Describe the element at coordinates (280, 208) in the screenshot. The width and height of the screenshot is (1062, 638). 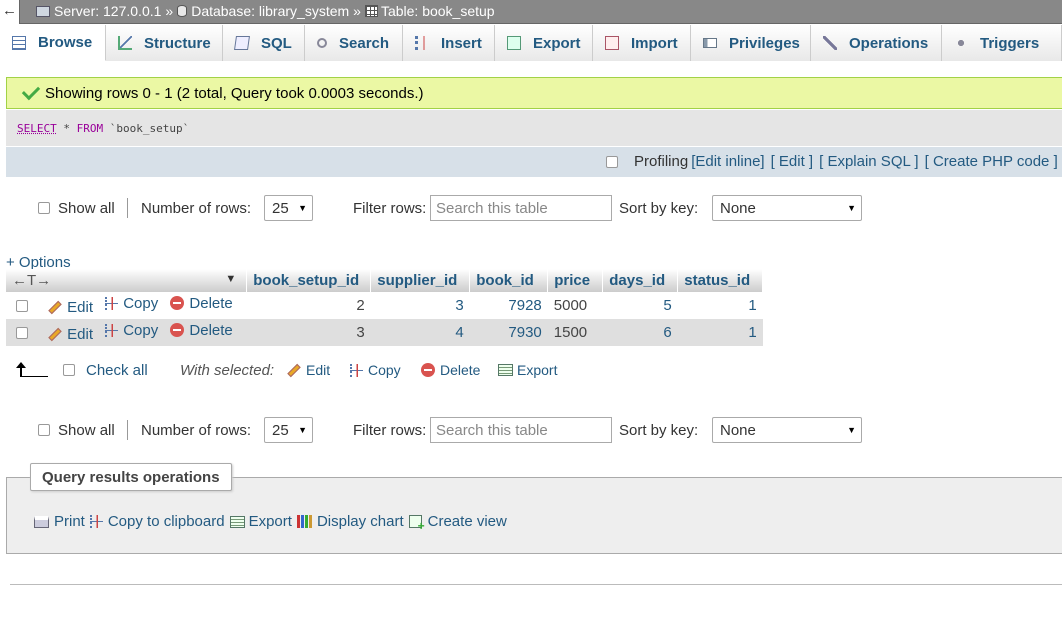
I see `number-of-rows-value: 25` at that location.